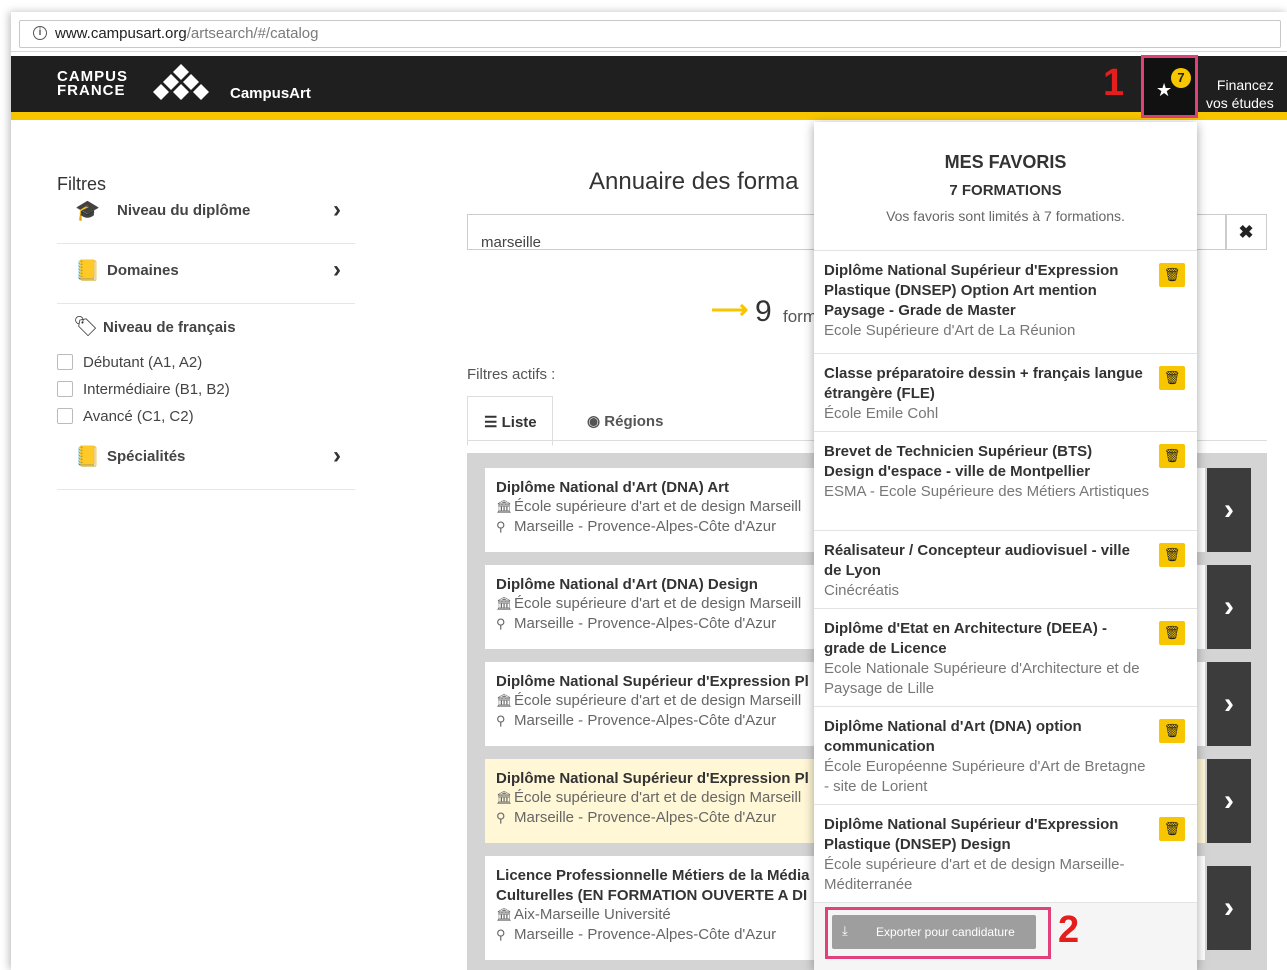 The image size is (1287, 970). What do you see at coordinates (649, 116) in the screenshot?
I see `header-accent-line` at bounding box center [649, 116].